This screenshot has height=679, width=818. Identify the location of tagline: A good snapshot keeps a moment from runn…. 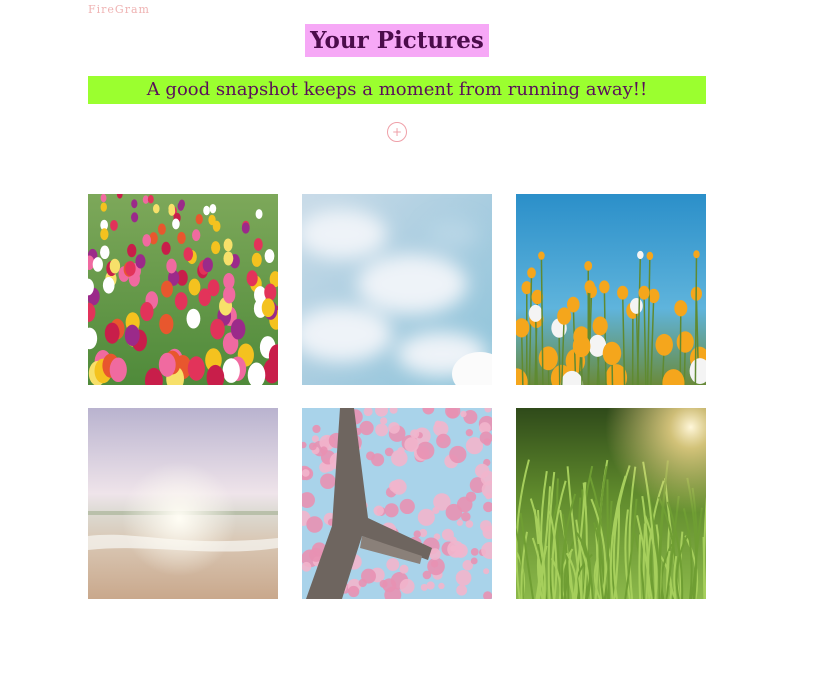
(397, 90).